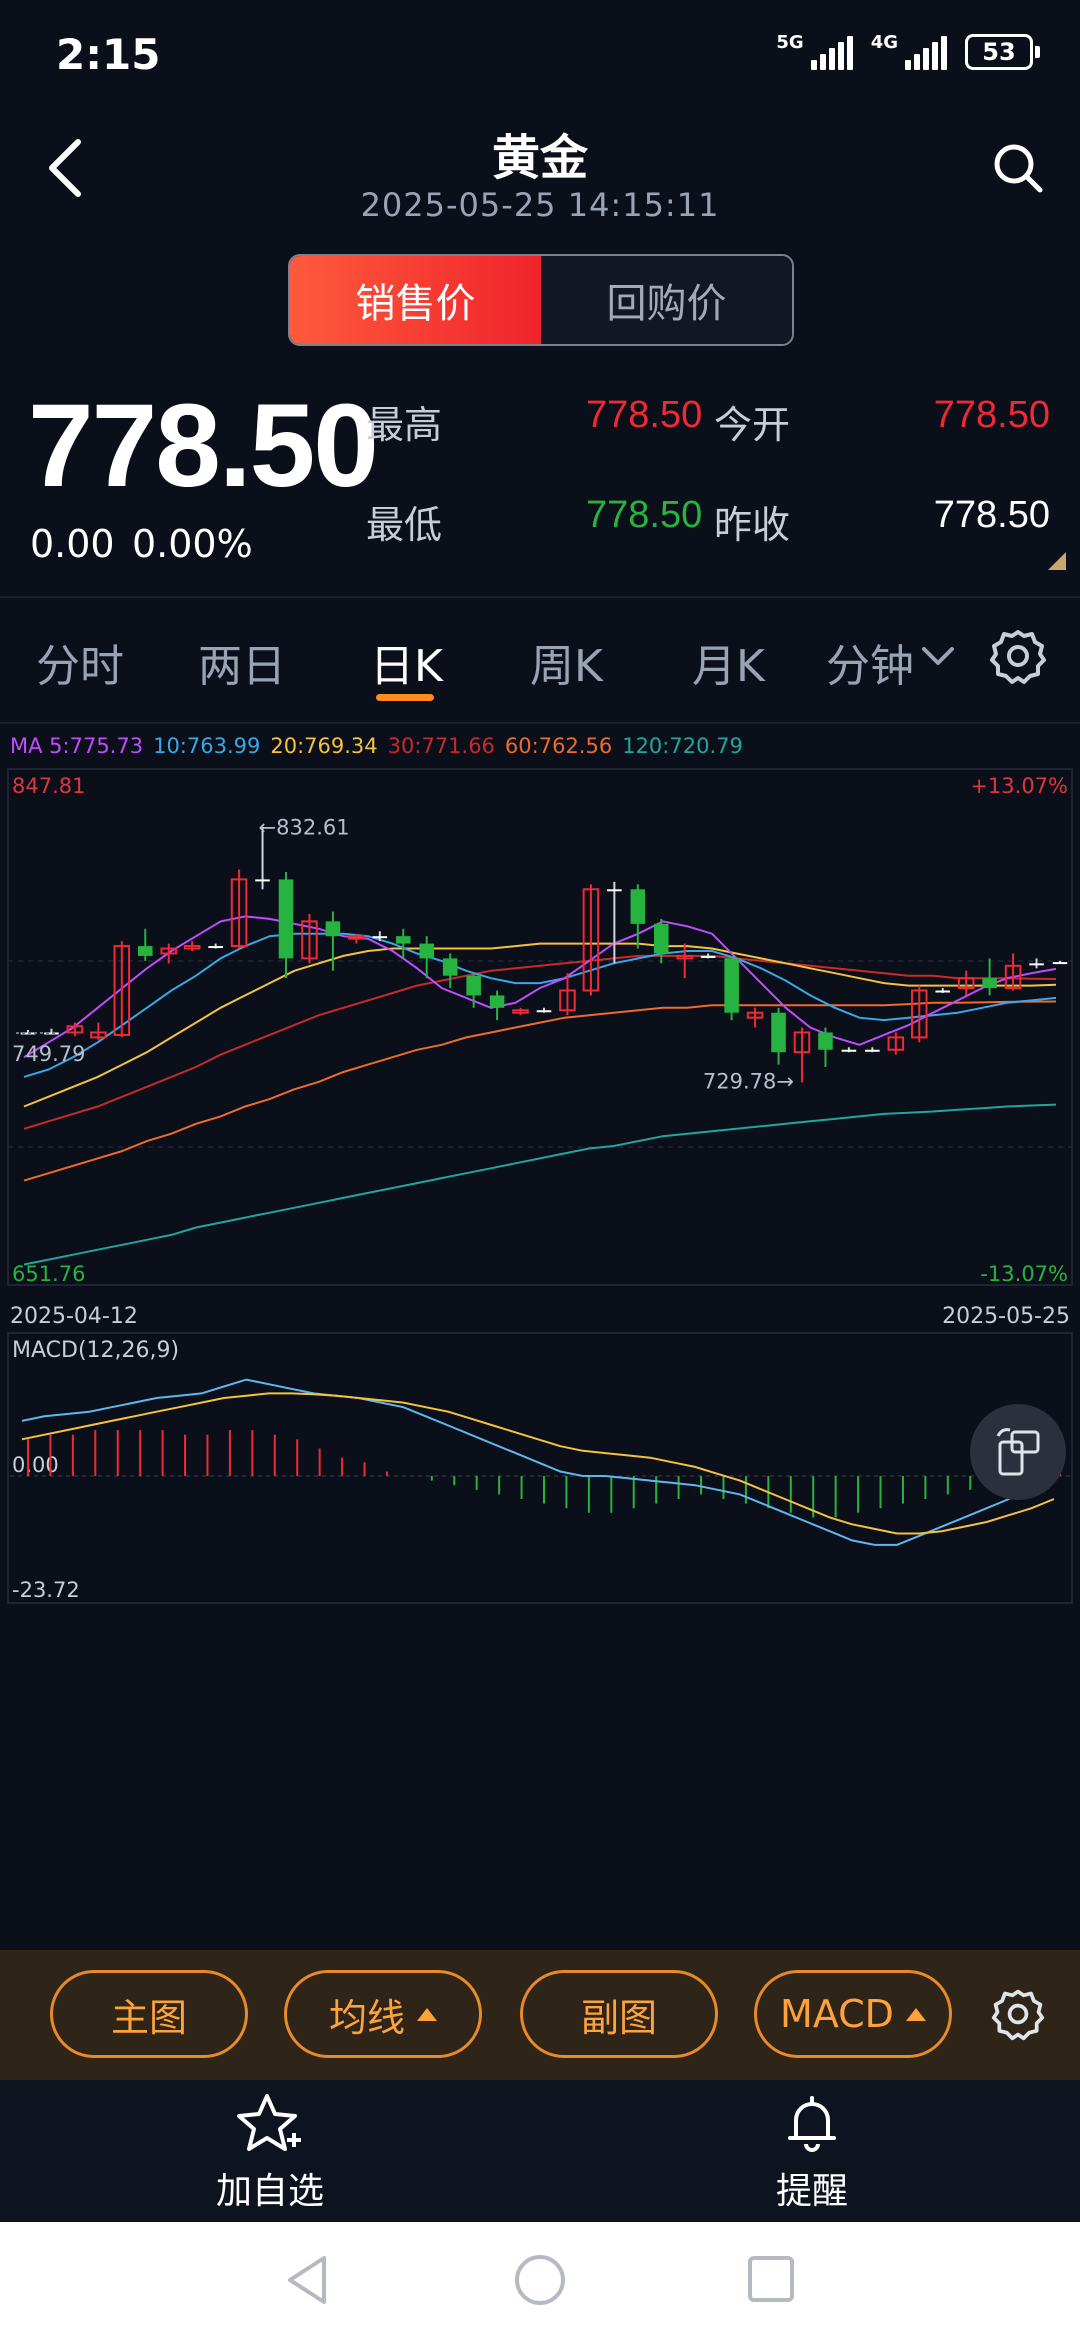 This screenshot has width=1080, height=2340. Describe the element at coordinates (540, 1042) in the screenshot. I see `ma30-line` at that location.